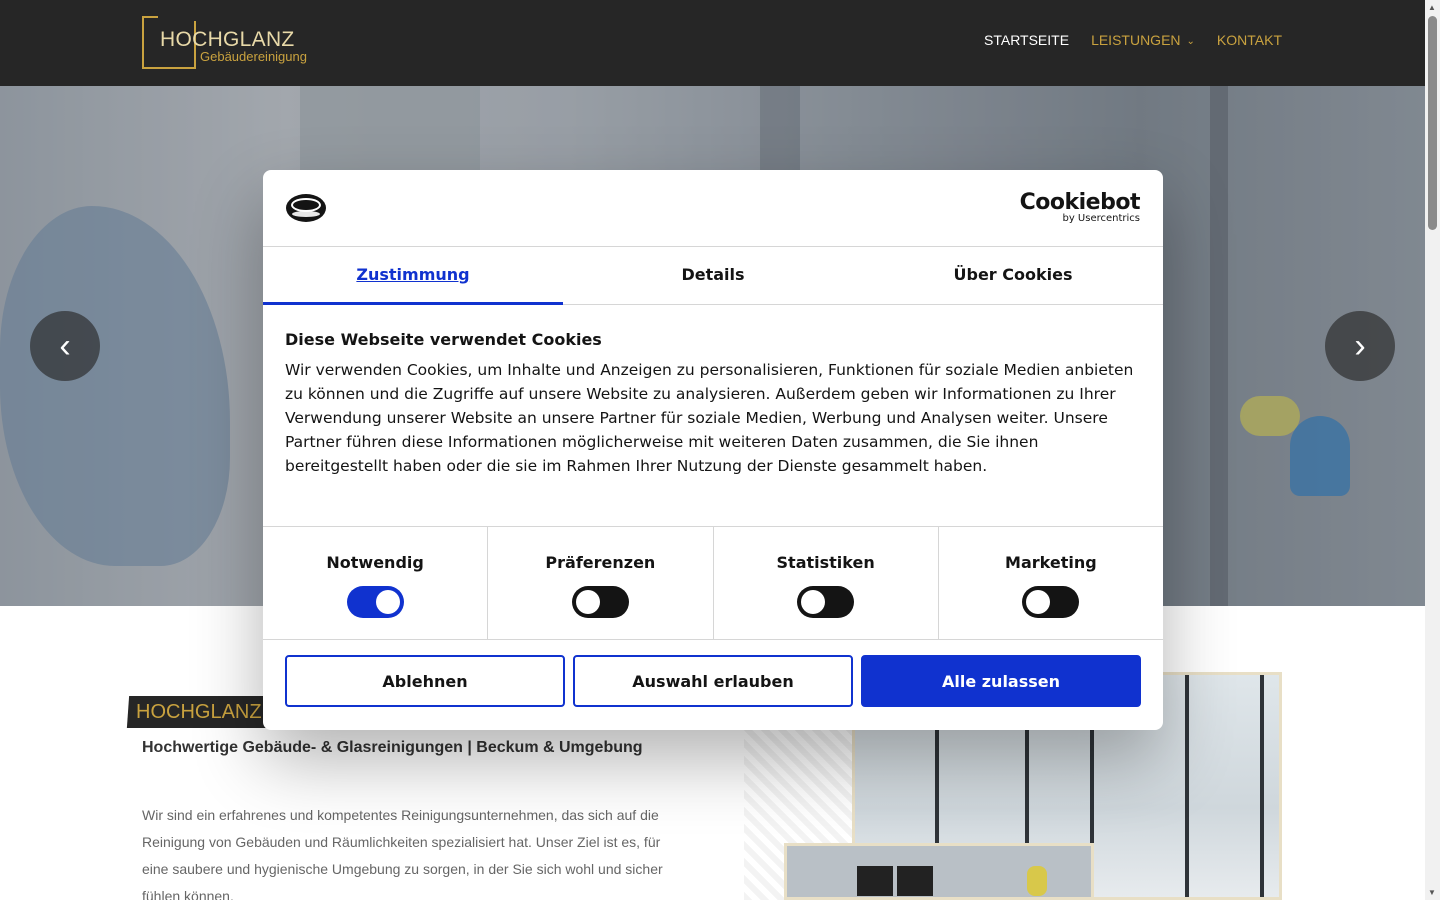 The image size is (1440, 900). What do you see at coordinates (1080, 202) in the screenshot?
I see `brand-name: Cookiebot` at bounding box center [1080, 202].